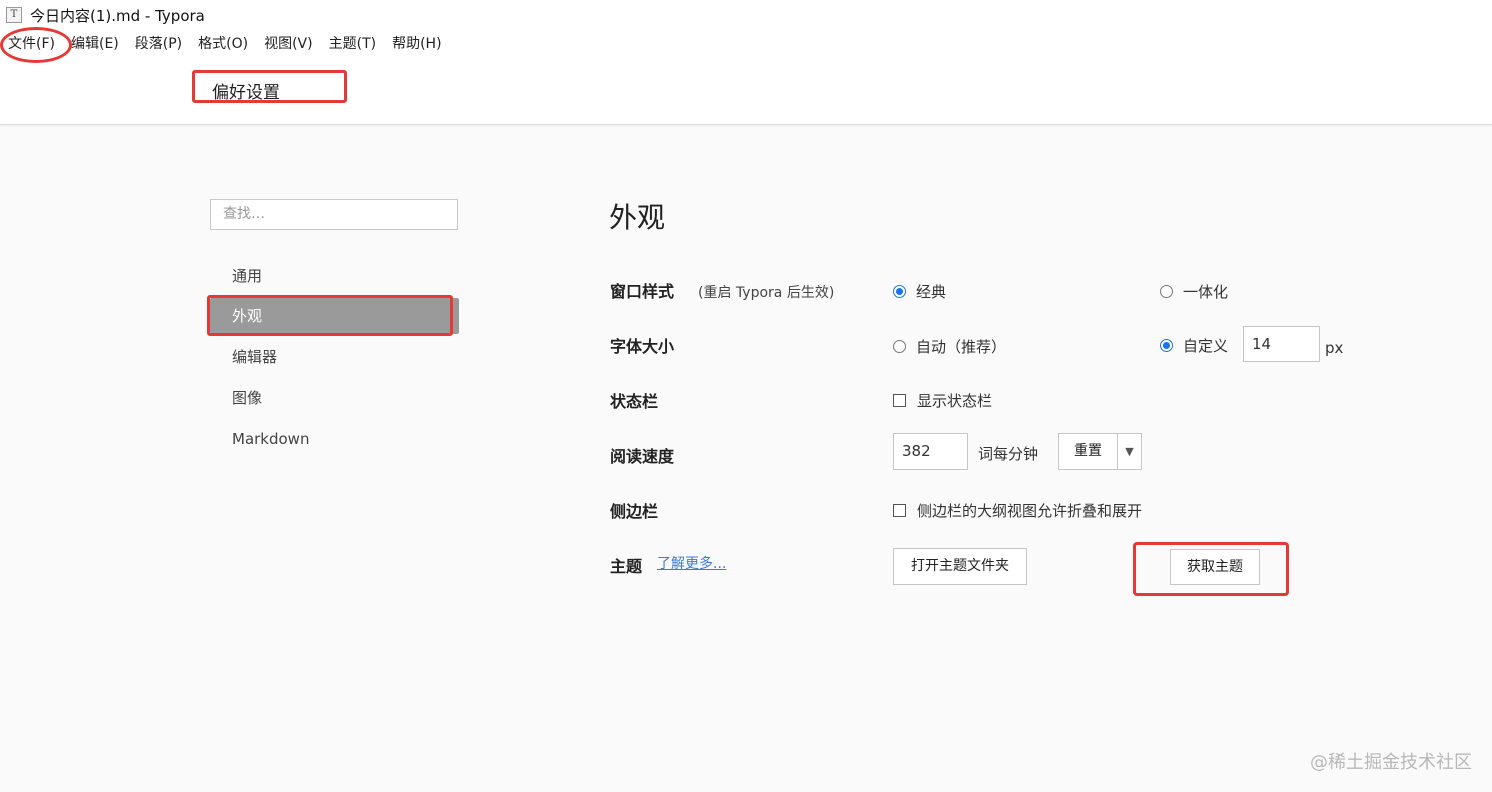 This screenshot has width=1492, height=792. Describe the element at coordinates (269, 86) in the screenshot. I see `annotation-box-preferences` at that location.